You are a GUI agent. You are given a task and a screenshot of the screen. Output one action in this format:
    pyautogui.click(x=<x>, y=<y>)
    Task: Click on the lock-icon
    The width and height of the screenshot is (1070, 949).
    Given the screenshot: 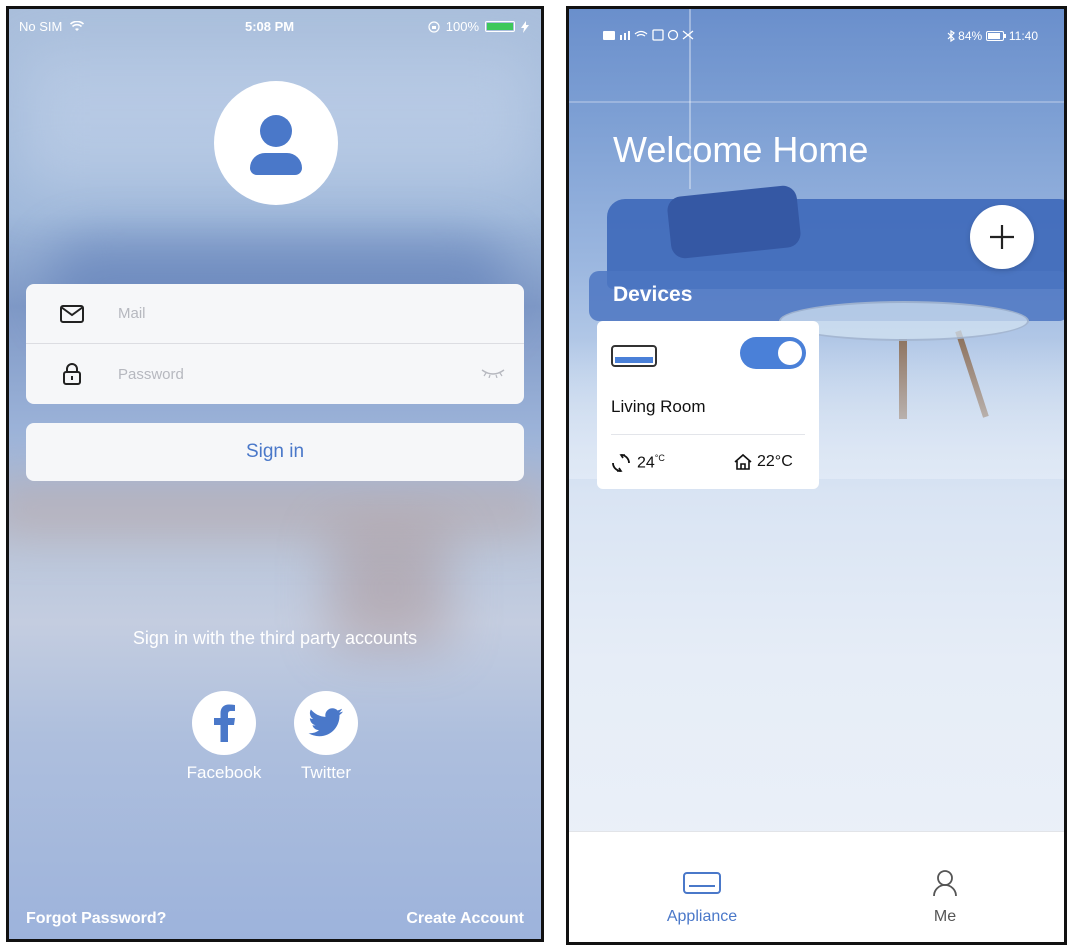 What is the action you would take?
    pyautogui.click(x=72, y=374)
    